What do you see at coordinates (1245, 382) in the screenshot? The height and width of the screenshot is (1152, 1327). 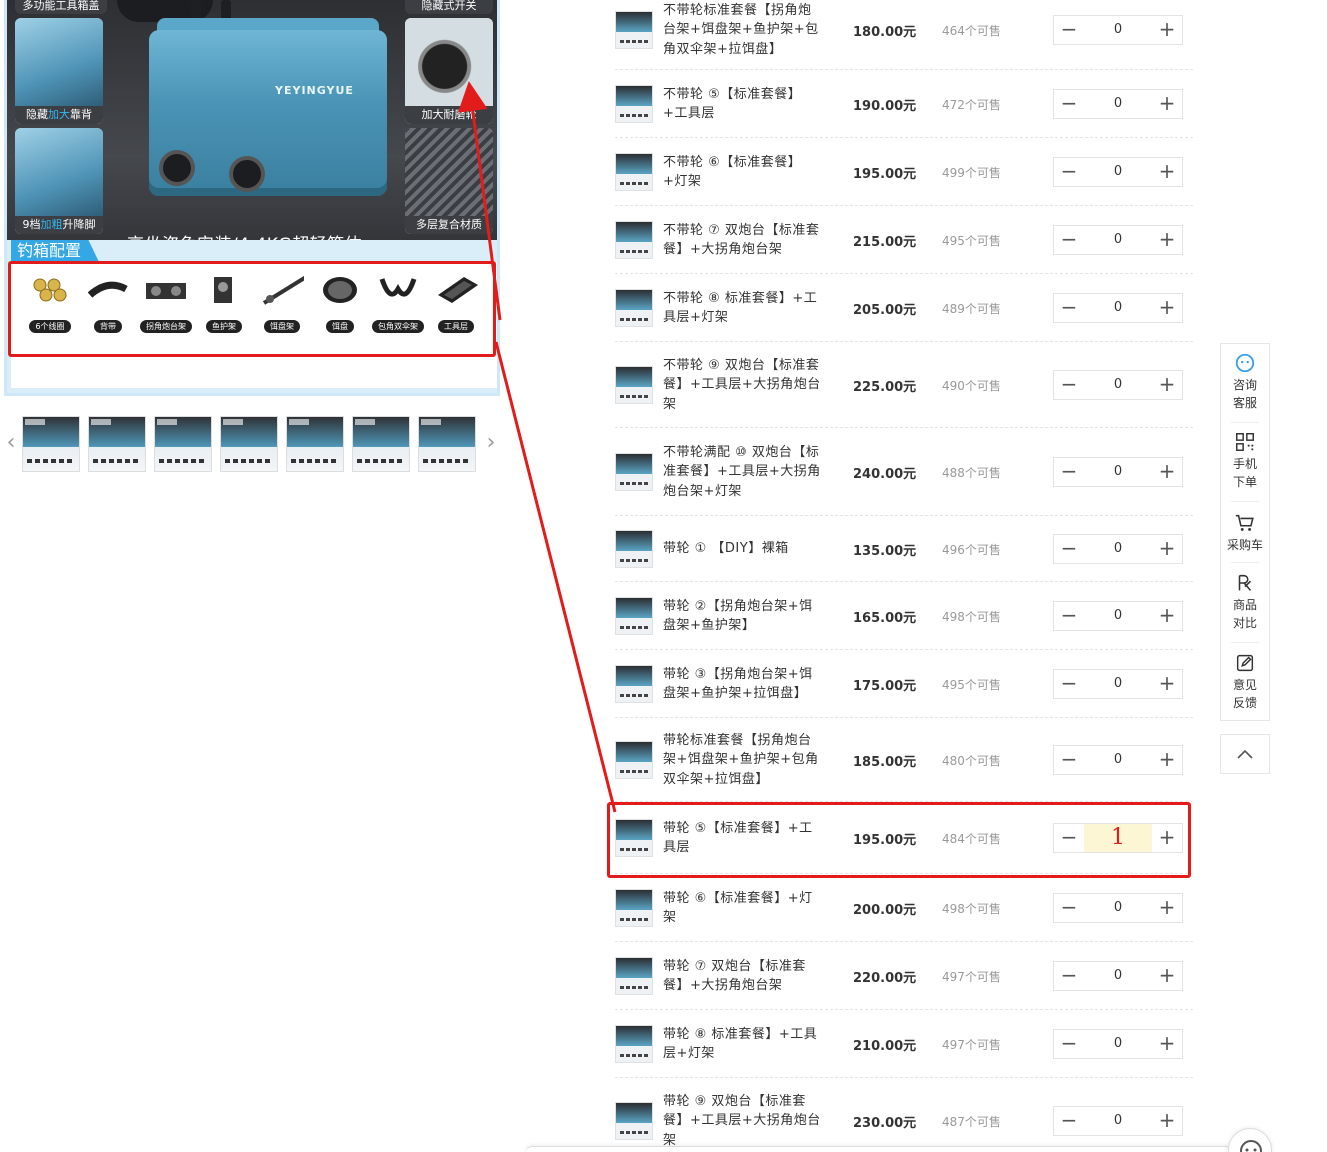 I see `consult-service-button: 咨询客服` at bounding box center [1245, 382].